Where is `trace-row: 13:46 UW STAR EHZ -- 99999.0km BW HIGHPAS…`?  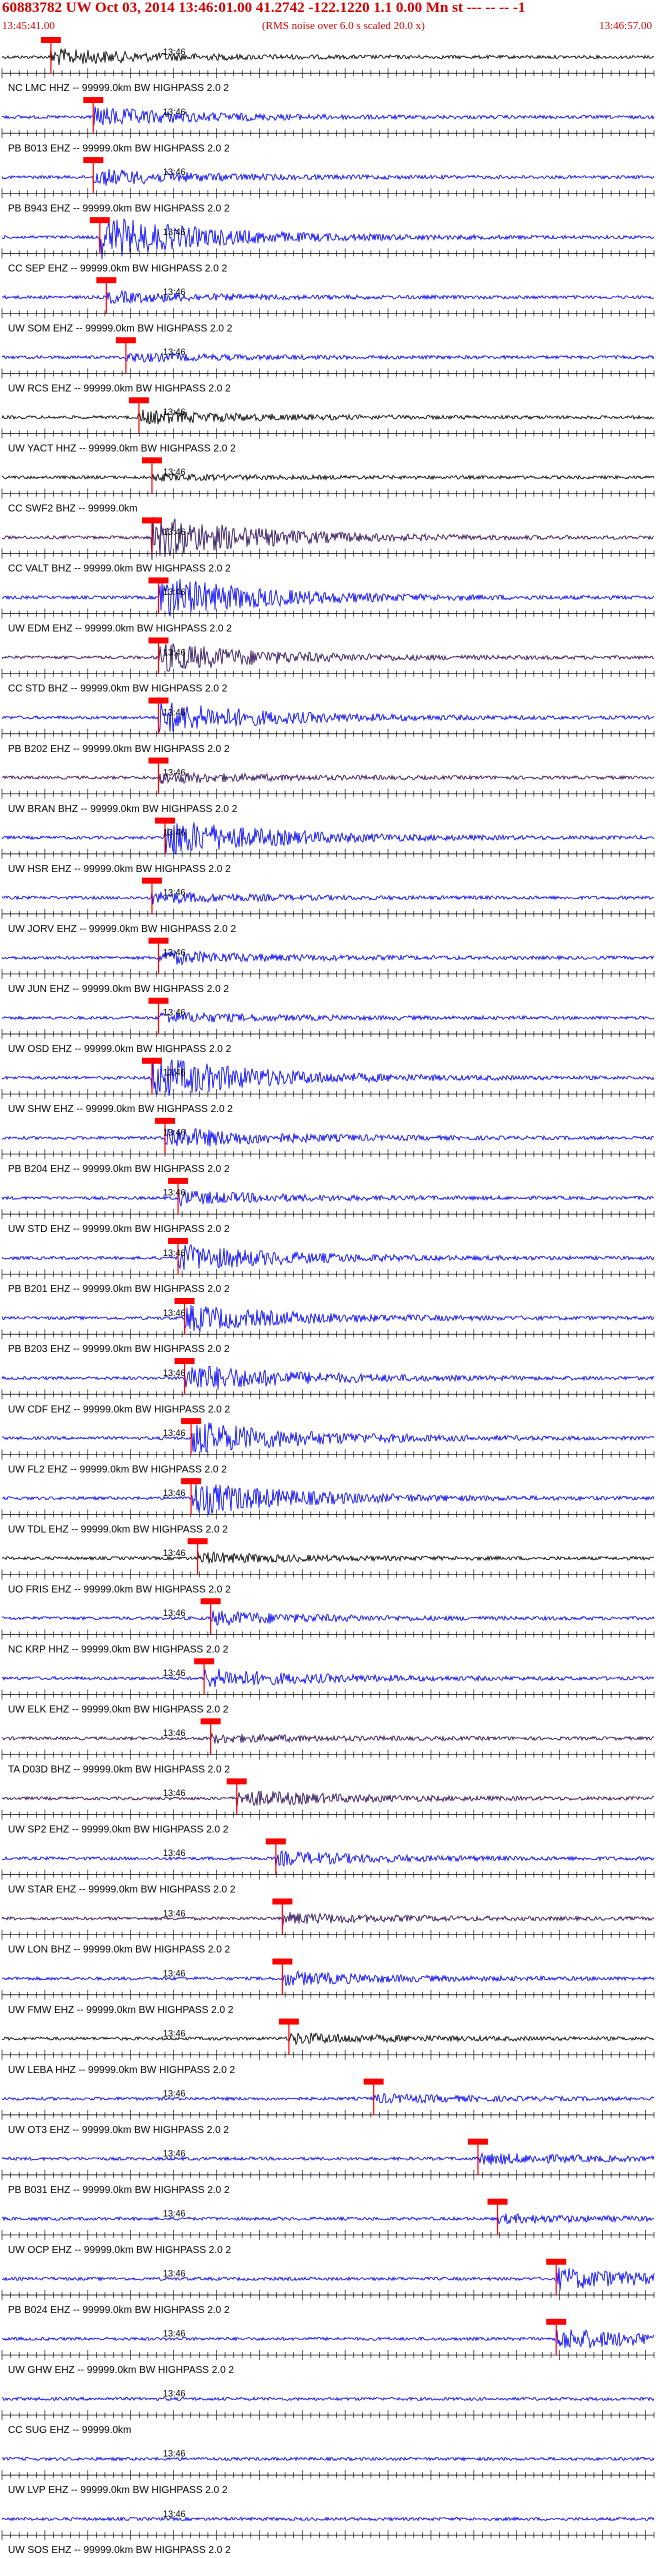 trace-row: 13:46 UW STAR EHZ -- 99999.0km BW HIGHPAS… is located at coordinates (328, 1867).